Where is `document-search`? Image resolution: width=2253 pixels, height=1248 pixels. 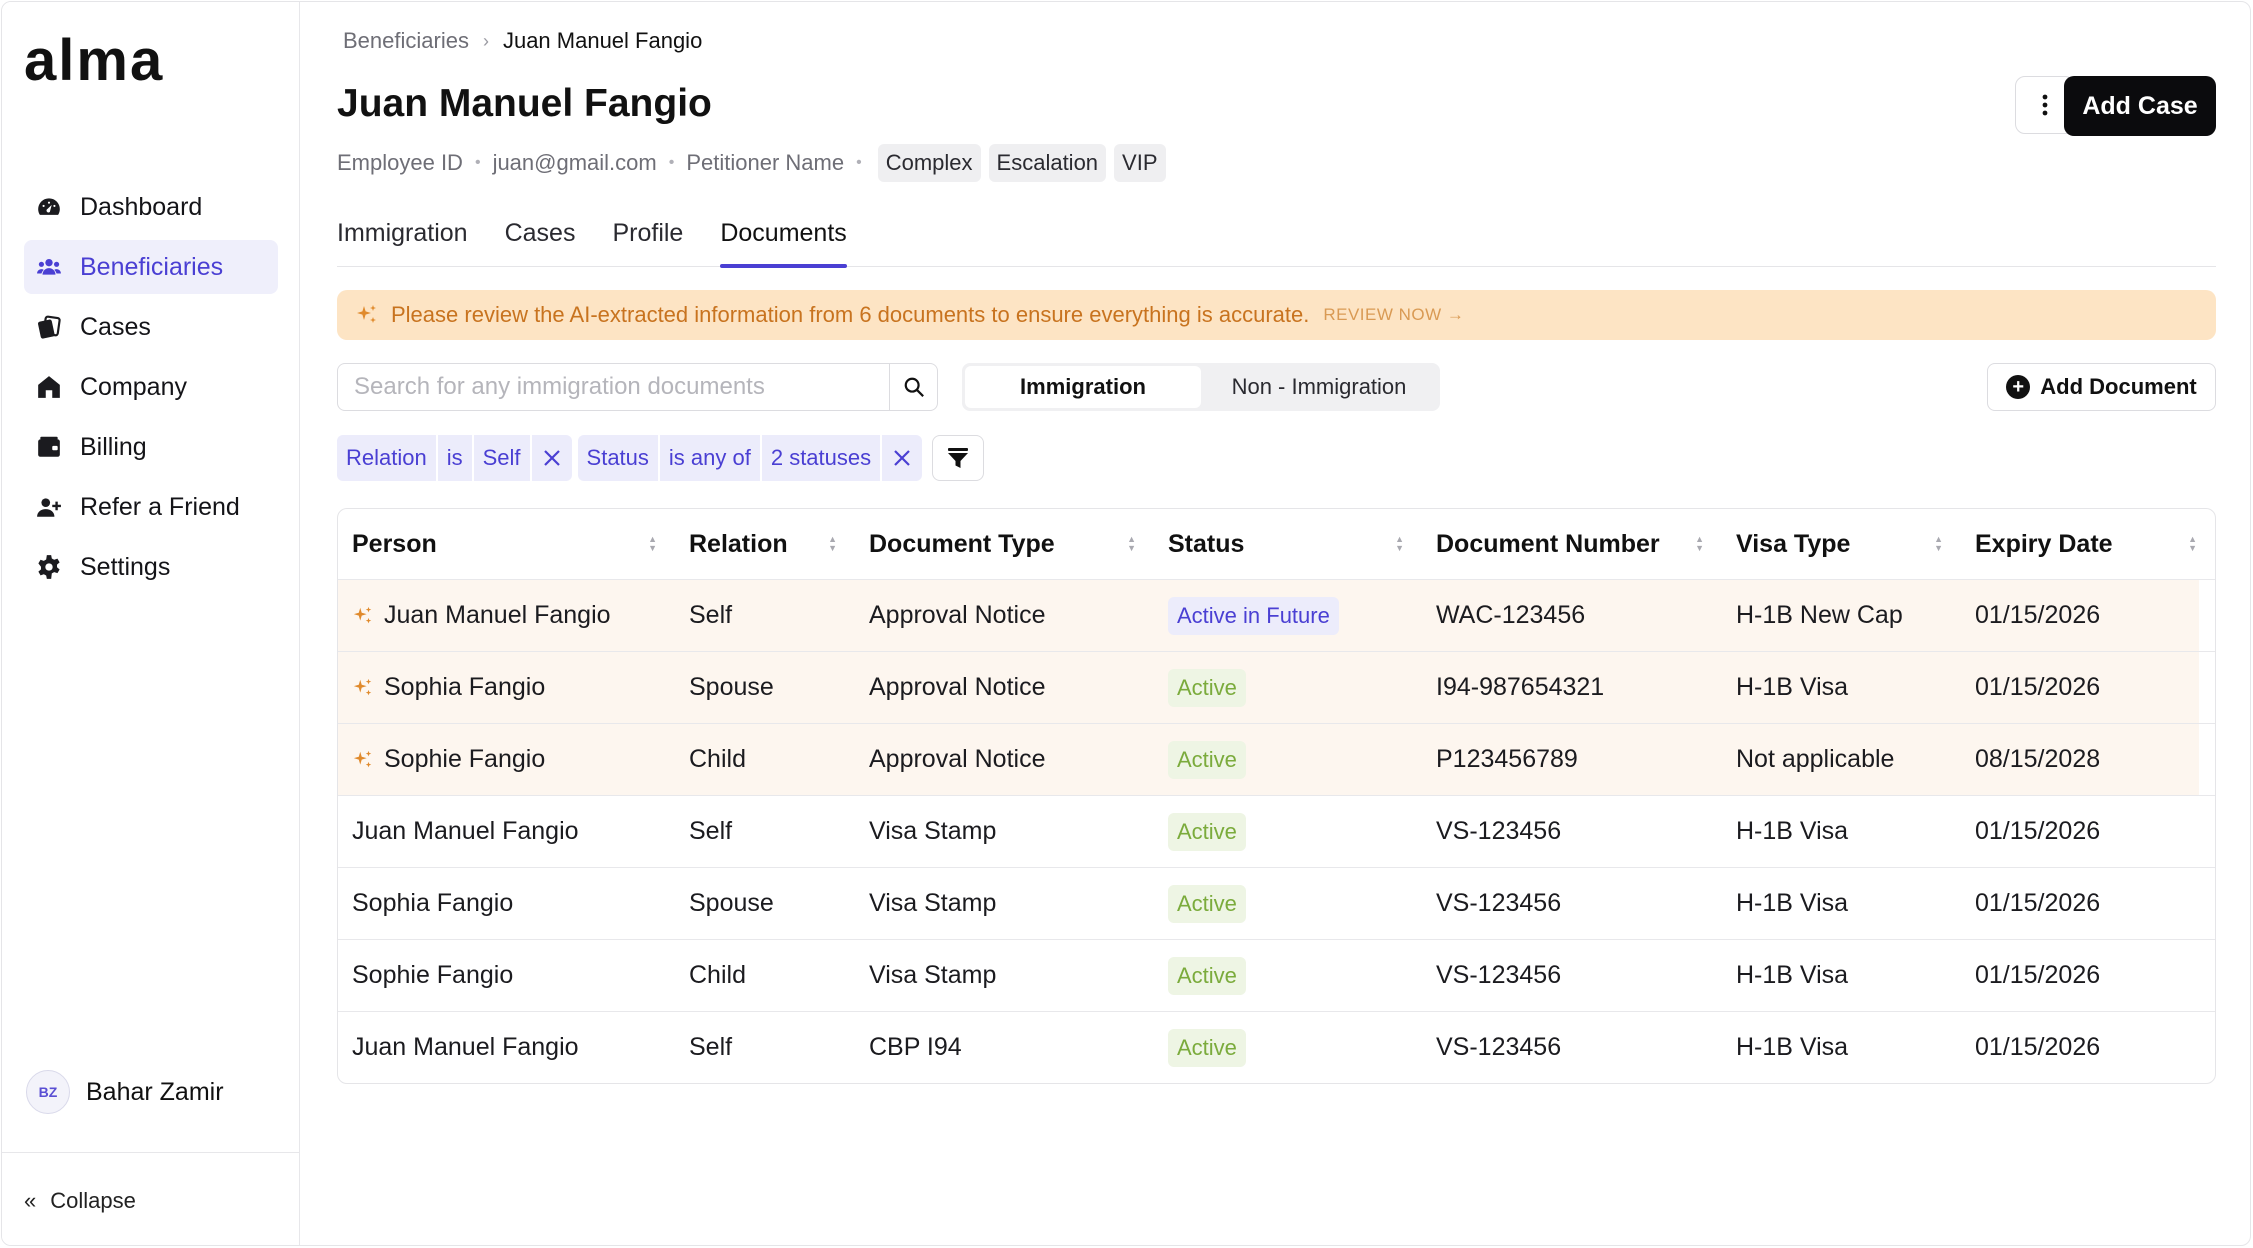 document-search is located at coordinates (637, 387).